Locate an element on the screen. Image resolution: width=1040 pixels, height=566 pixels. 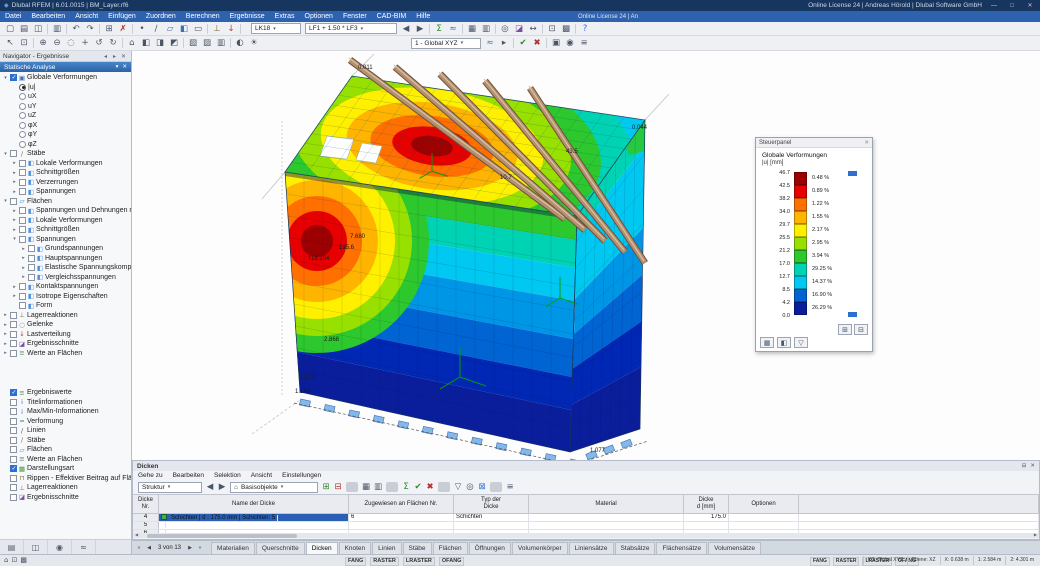
panel-dock-icon: ⊟ is located at coordinates (1024, 466).